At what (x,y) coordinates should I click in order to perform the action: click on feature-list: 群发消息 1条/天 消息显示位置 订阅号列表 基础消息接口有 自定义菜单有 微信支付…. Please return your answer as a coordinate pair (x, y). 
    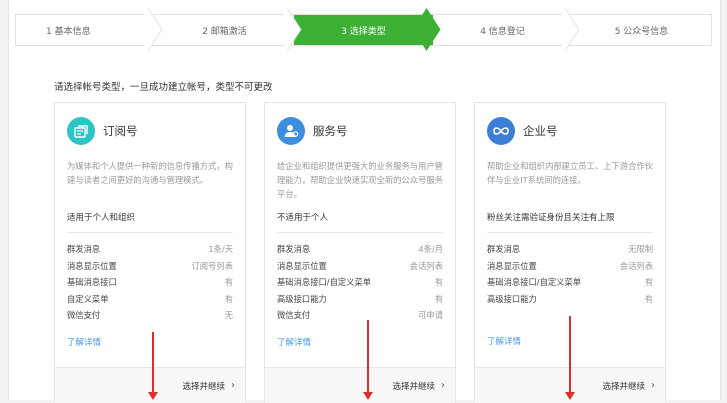
    Looking at the image, I should click on (150, 278).